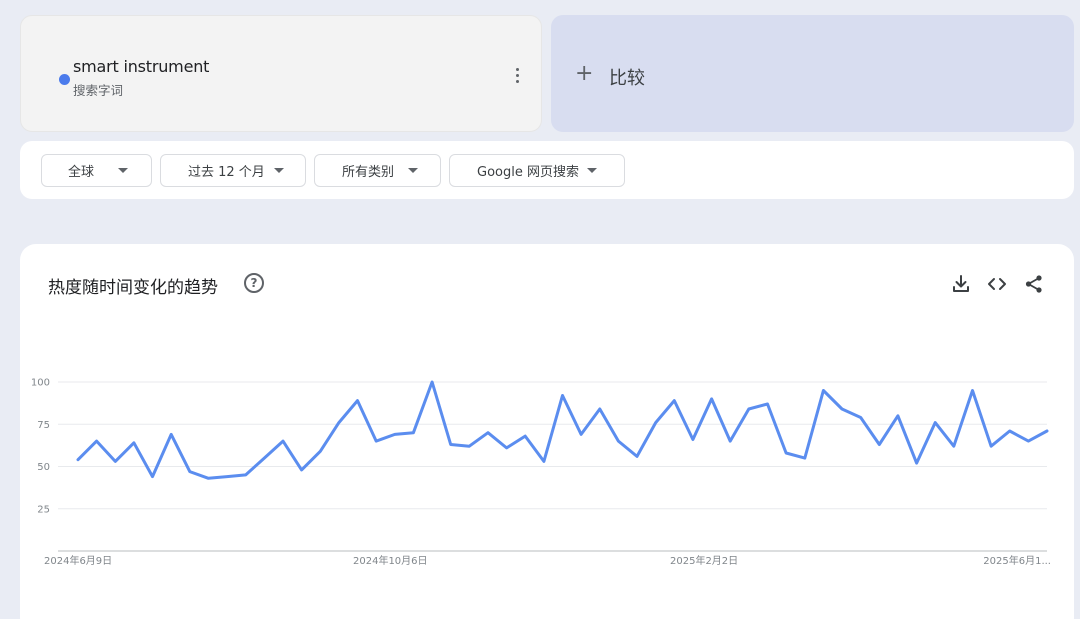  I want to click on search-term-name: smart instrument, so click(141, 66).